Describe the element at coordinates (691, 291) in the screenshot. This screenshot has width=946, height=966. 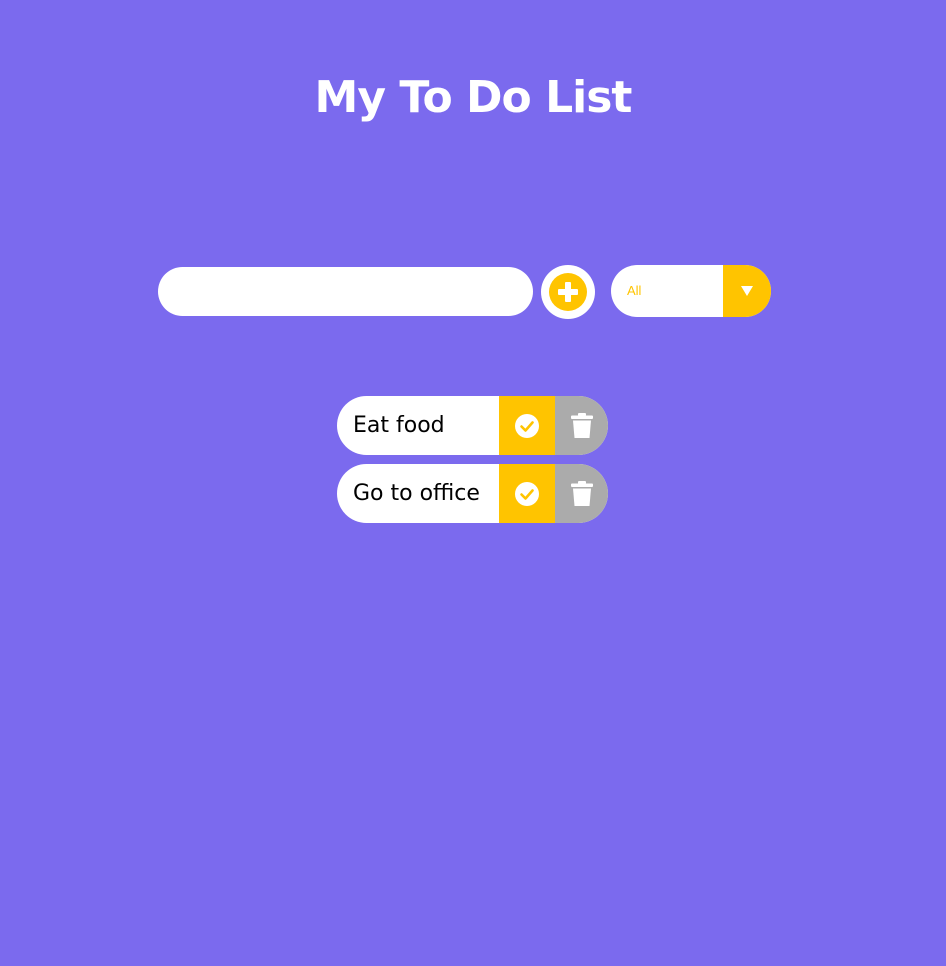
I see `filter-select: All` at that location.